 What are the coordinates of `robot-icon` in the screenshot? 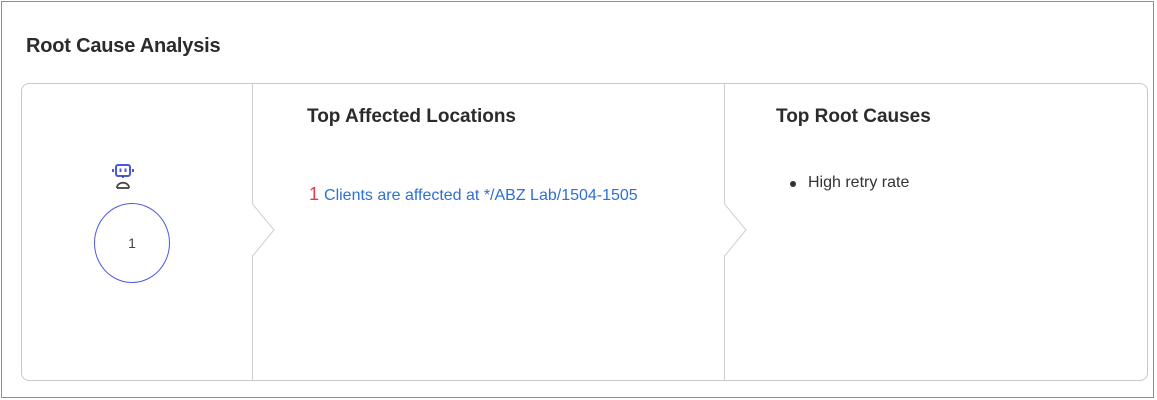 It's located at (123, 177).